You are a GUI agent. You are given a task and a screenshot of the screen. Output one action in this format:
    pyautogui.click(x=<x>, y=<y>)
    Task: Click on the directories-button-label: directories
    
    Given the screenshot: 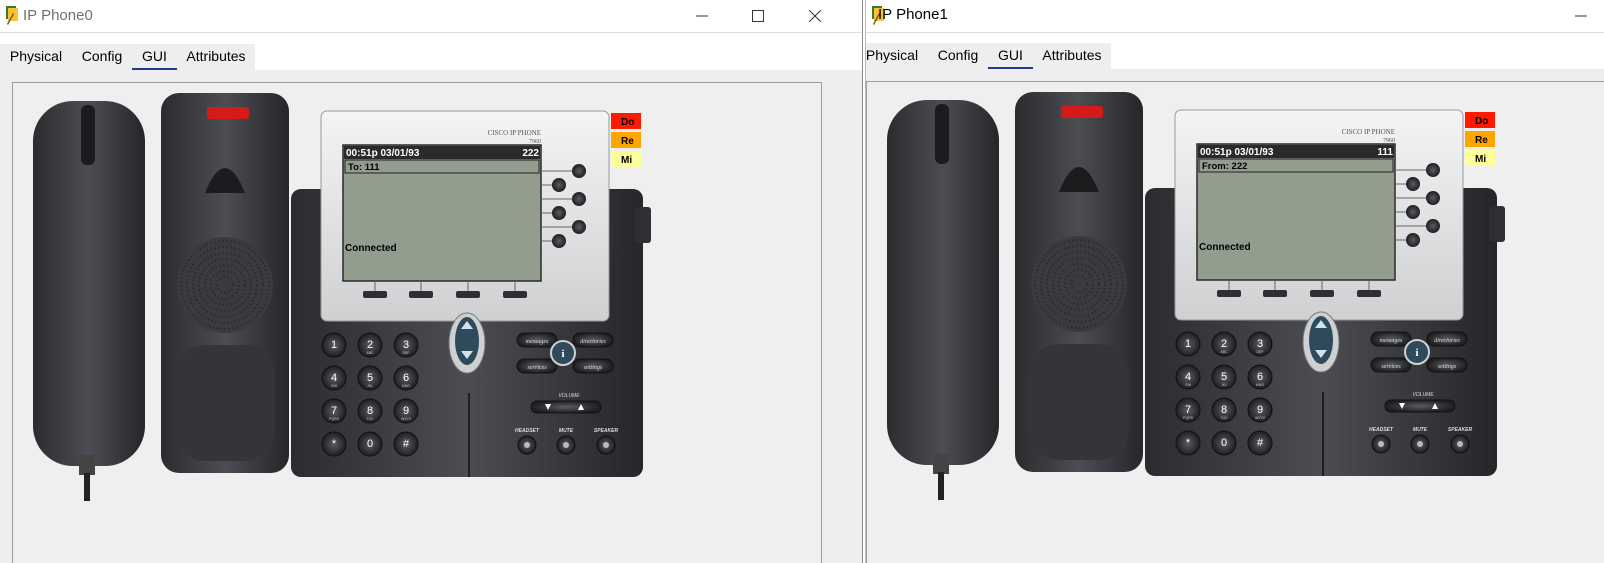 What is the action you would take?
    pyautogui.click(x=593, y=342)
    